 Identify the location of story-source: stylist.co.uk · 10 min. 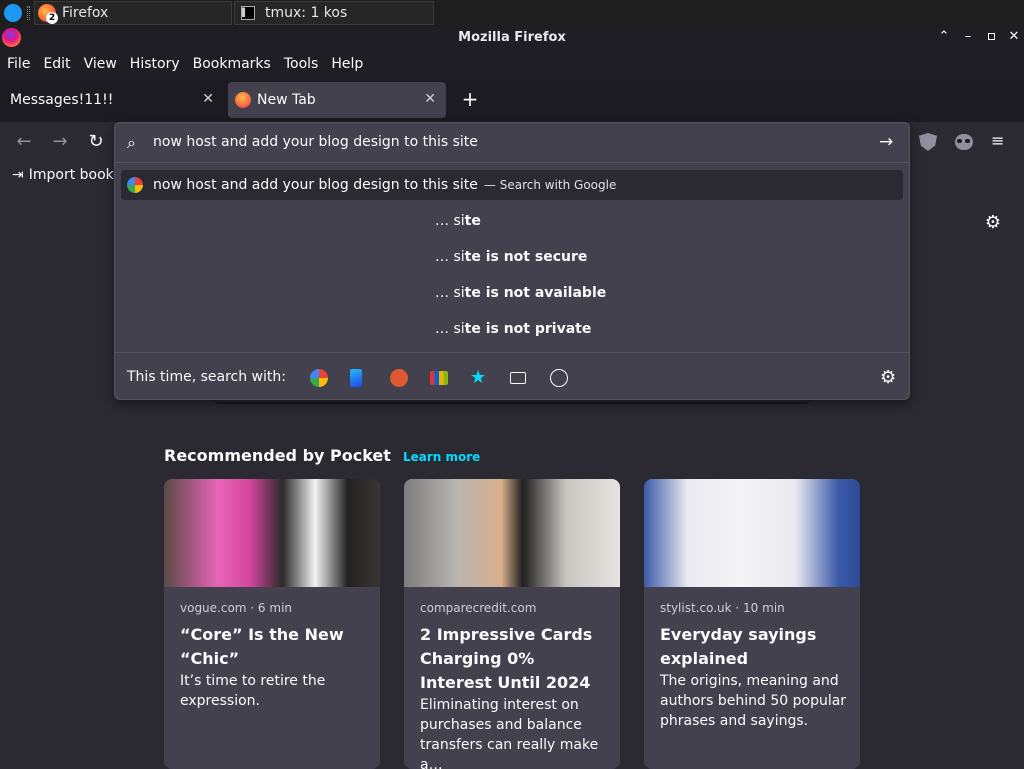
(722, 608).